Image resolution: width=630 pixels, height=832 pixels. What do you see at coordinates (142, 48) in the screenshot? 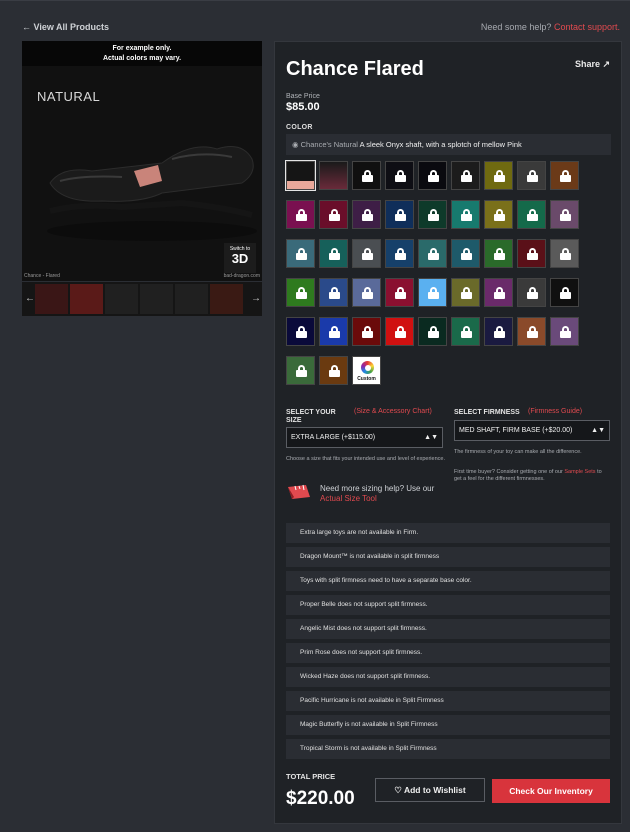
I see `banner-line-1: For example only.` at bounding box center [142, 48].